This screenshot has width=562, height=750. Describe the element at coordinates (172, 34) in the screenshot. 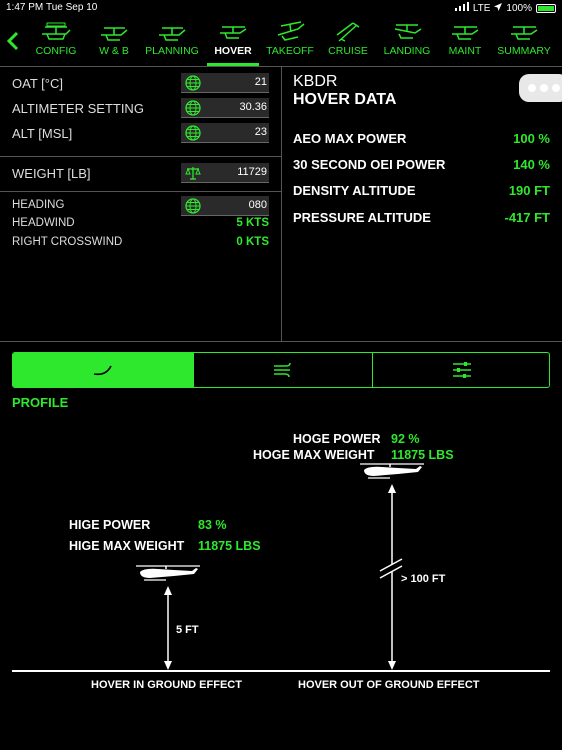

I see `planning-icon` at that location.